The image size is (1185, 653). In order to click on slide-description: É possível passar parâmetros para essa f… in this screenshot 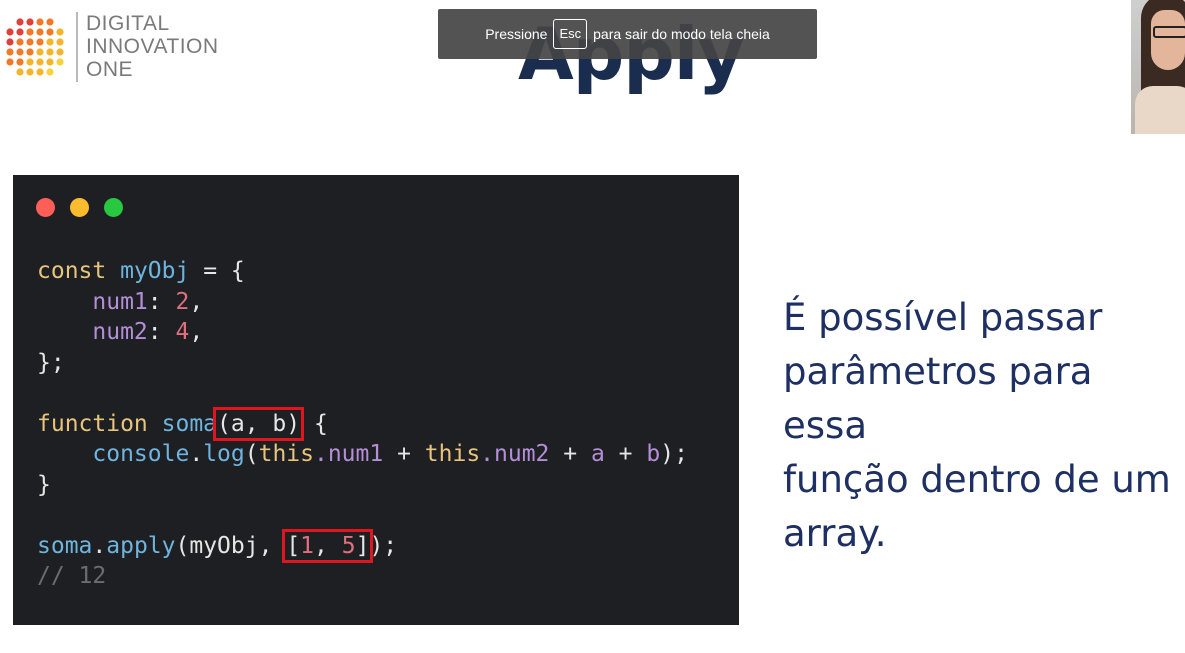, I will do `click(983, 426)`.